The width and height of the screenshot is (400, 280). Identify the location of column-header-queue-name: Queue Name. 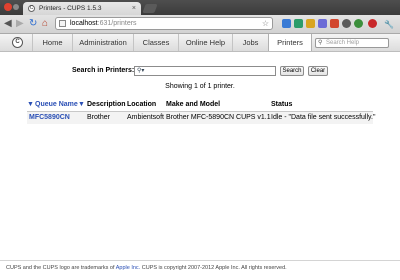
(56, 104).